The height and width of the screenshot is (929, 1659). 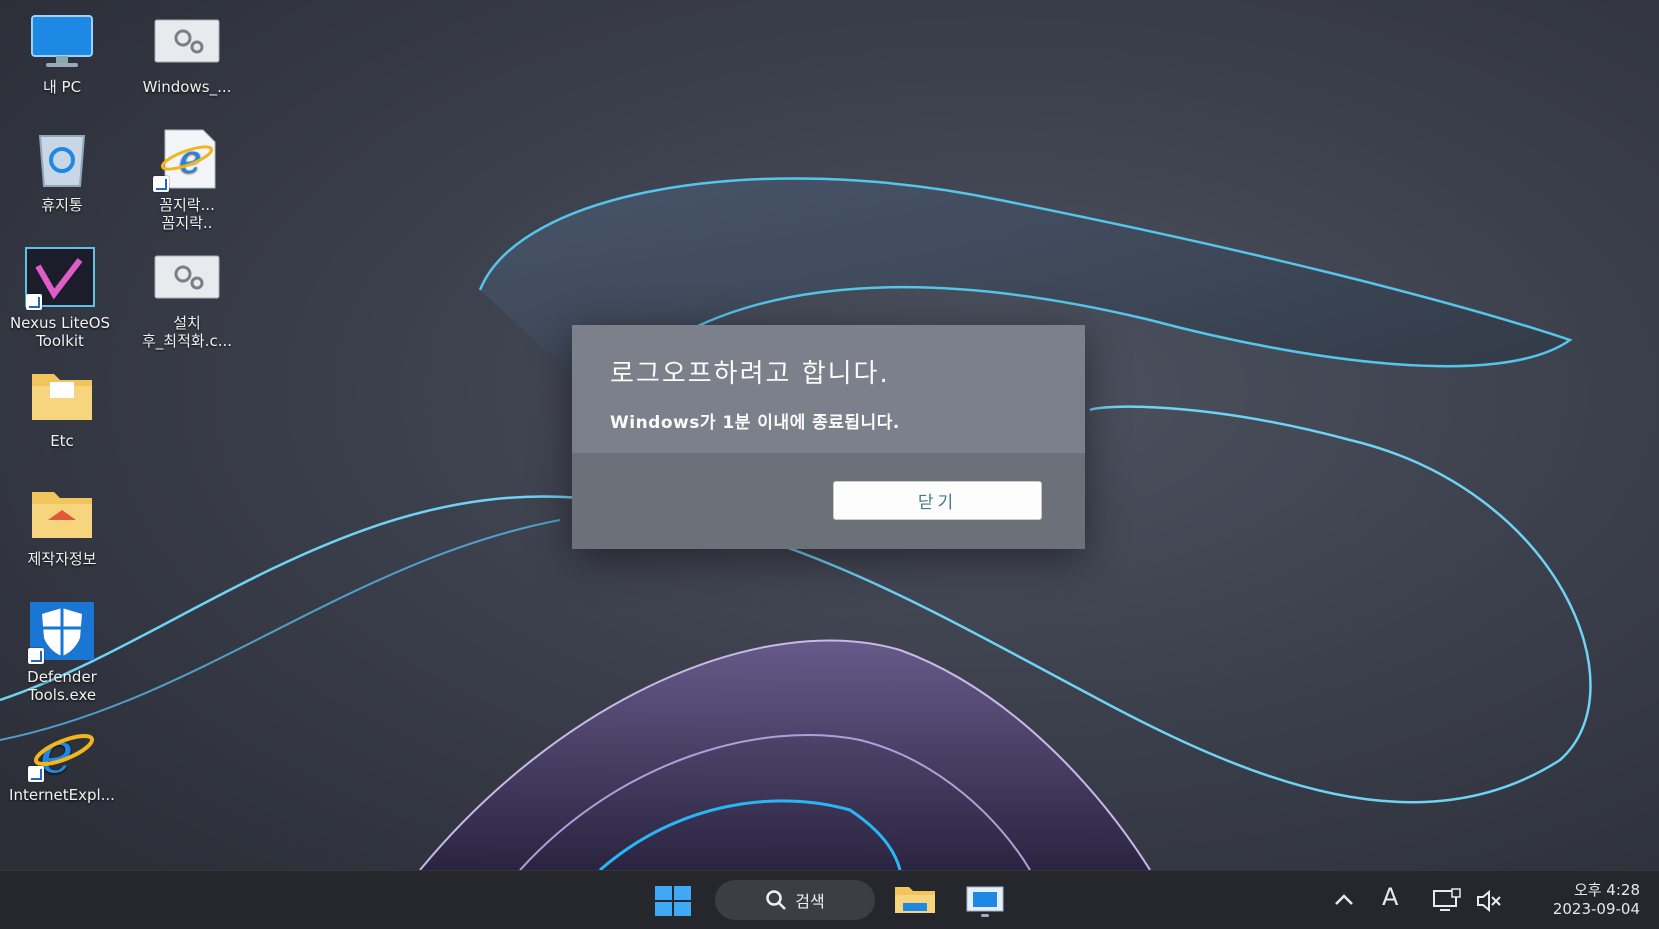 I want to click on desktop-icon-recycle-bin: 휴지통, so click(x=62, y=171).